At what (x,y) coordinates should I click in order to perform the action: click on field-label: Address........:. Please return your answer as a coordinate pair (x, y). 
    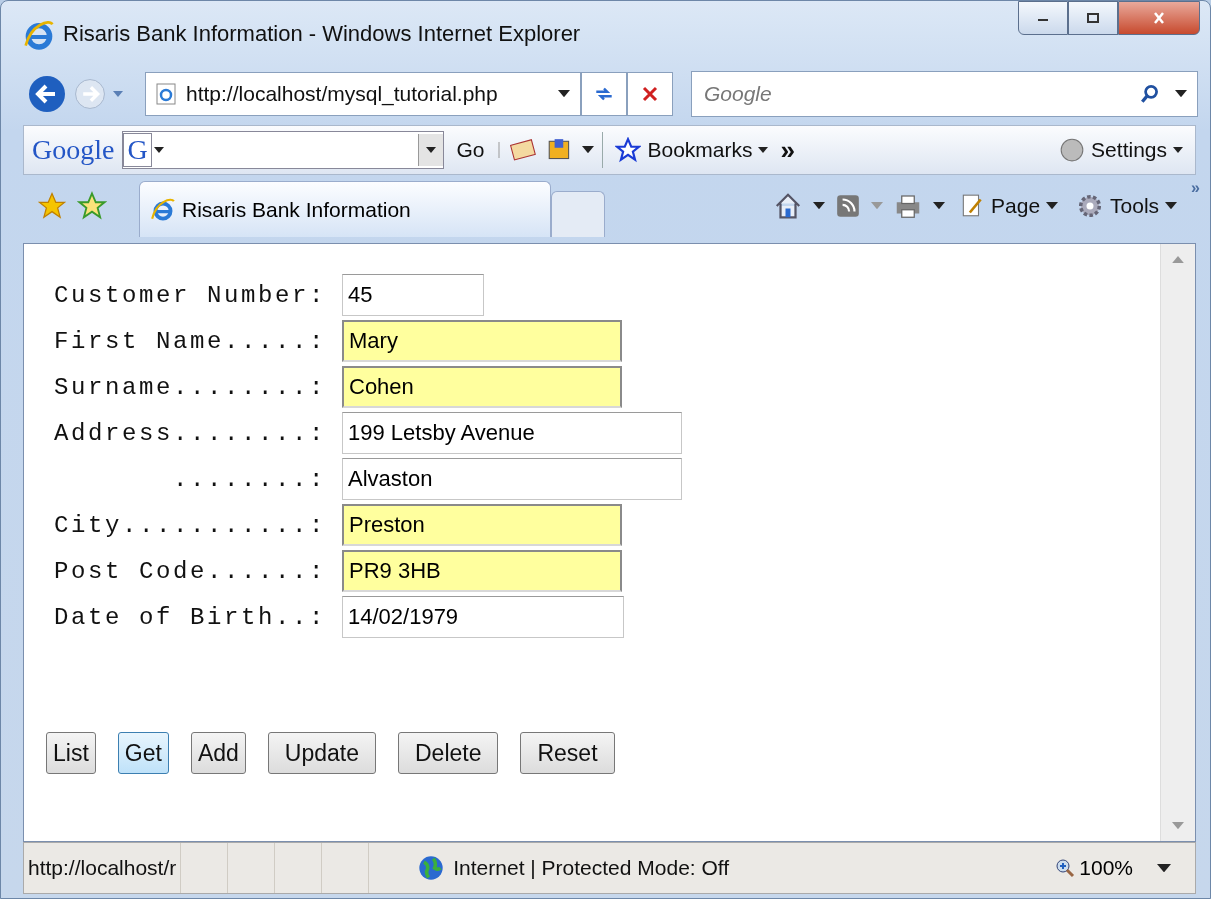
    Looking at the image, I should click on (189, 433).